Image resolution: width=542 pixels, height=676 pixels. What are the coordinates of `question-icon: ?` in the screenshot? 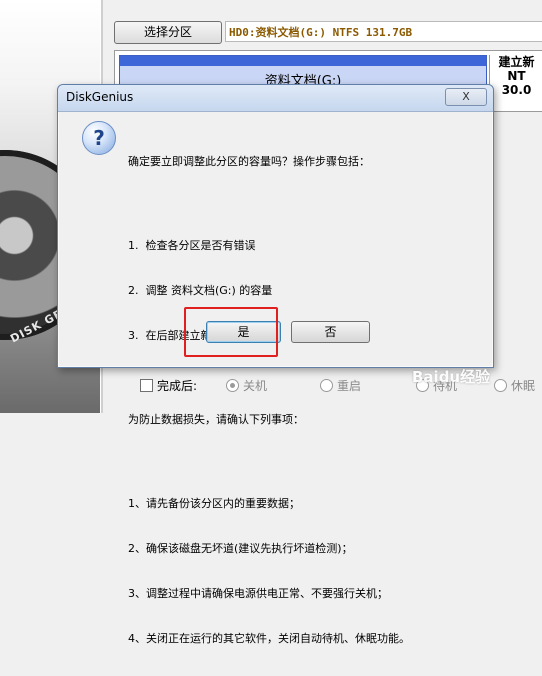 It's located at (99, 138).